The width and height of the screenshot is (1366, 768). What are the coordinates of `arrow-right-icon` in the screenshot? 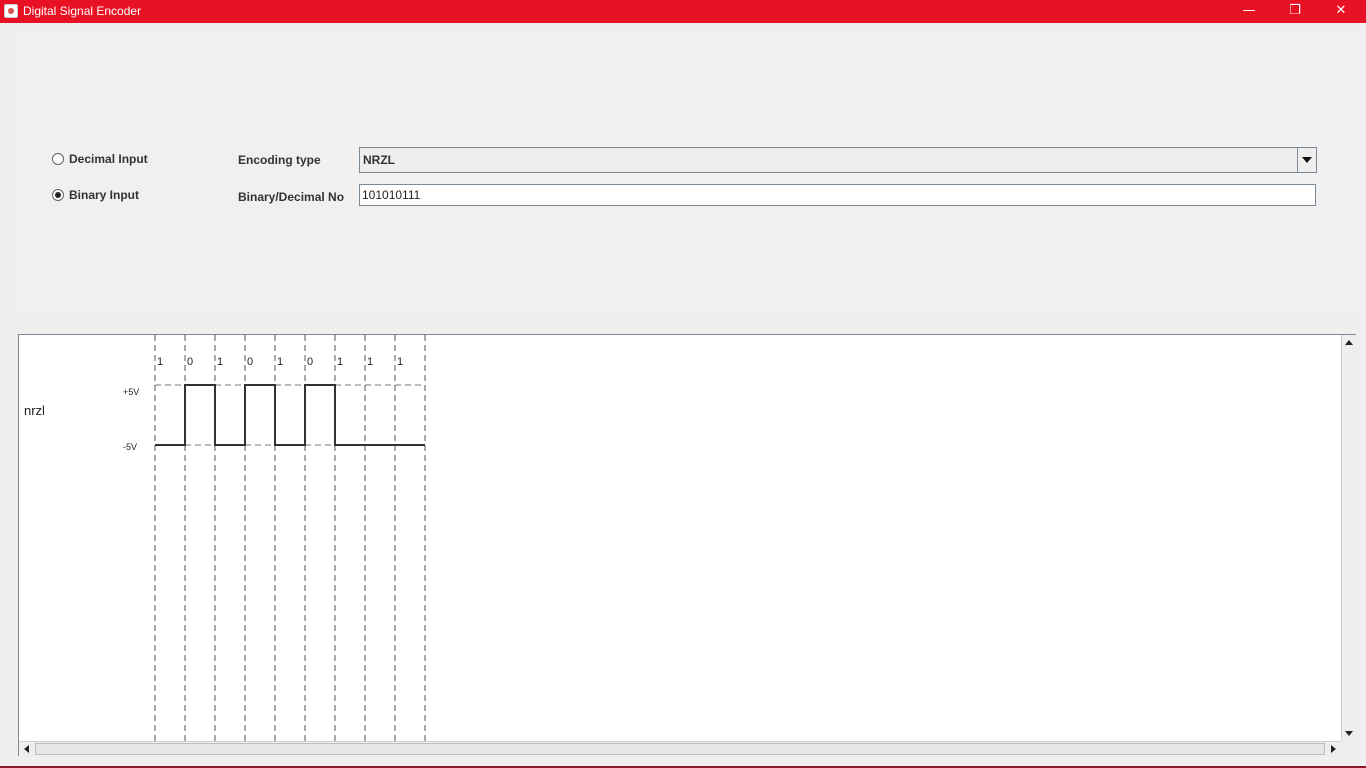 It's located at (1333, 749).